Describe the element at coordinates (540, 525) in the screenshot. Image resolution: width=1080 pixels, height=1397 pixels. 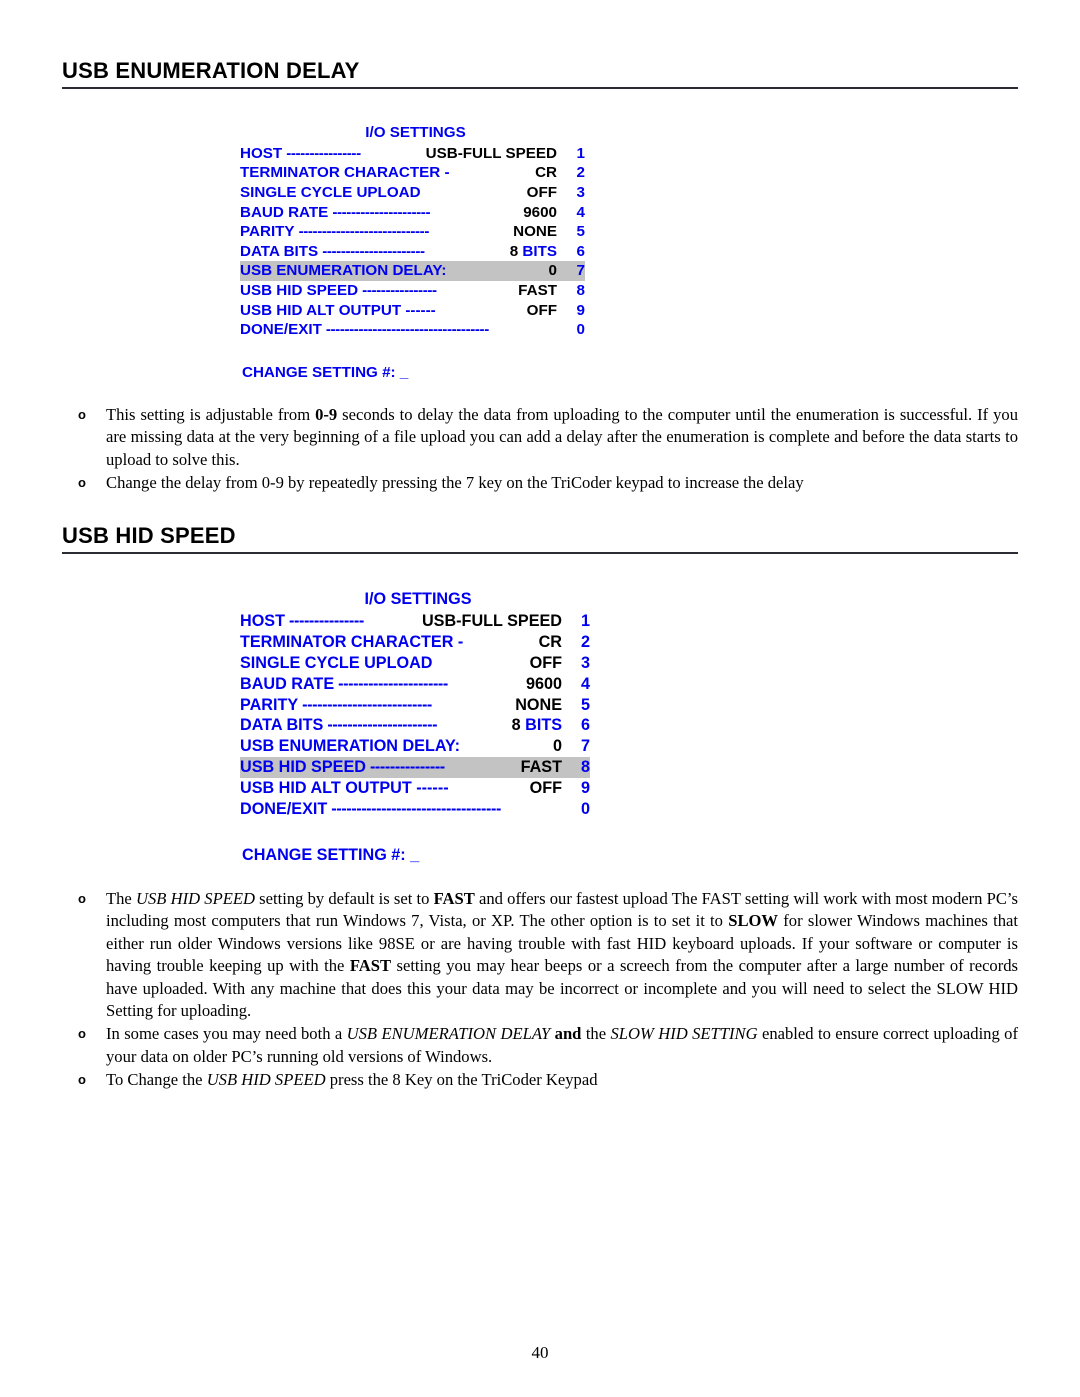
I see `section-usb-hid-speed: USB HID SPEED` at that location.